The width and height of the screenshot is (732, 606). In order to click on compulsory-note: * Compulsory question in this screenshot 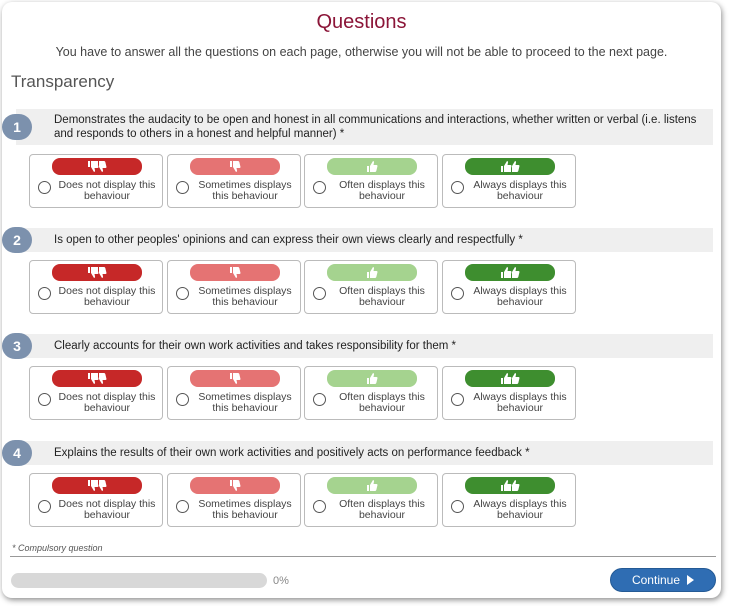, I will do `click(57, 548)`.